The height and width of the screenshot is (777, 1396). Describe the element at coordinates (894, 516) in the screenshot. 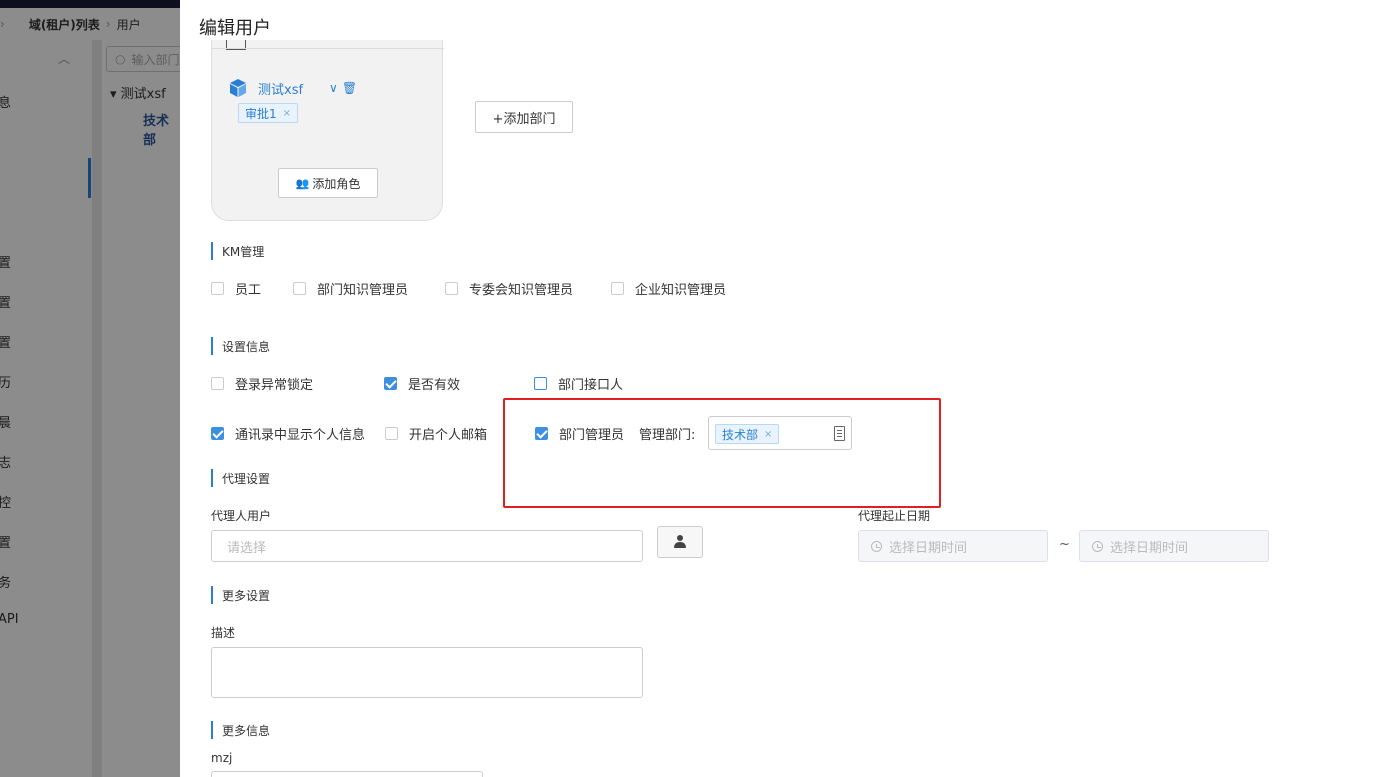

I see `proxy-date-label: 代理起止日期` at that location.